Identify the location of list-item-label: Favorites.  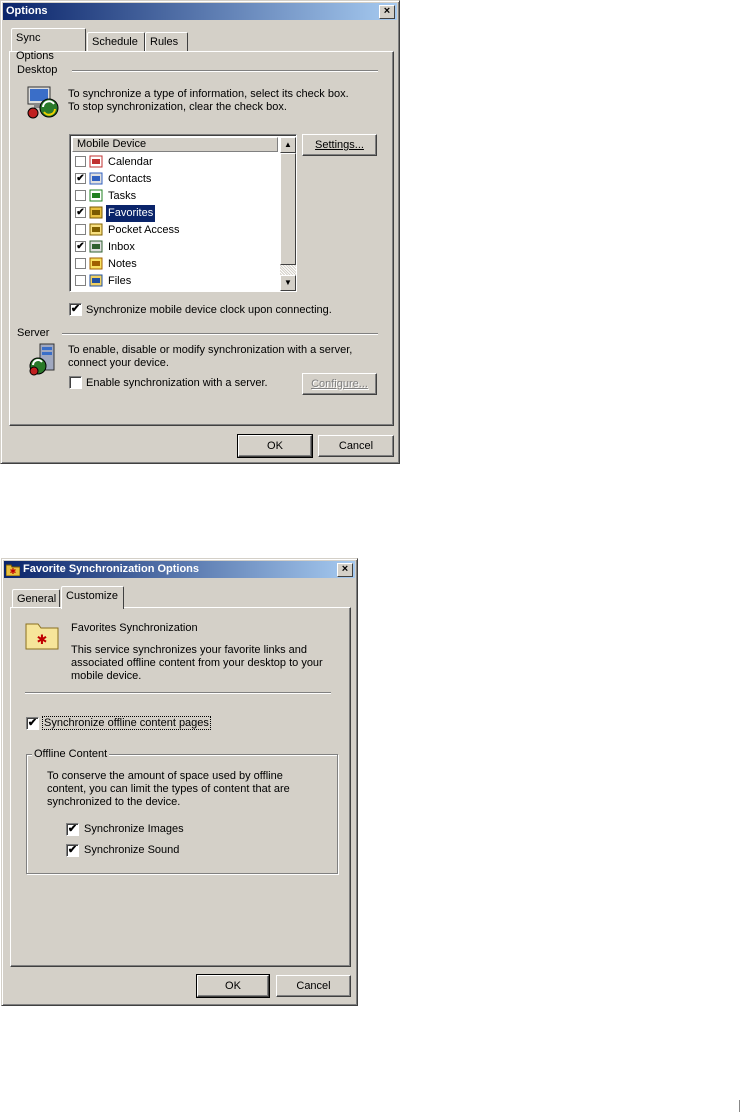
(130, 213).